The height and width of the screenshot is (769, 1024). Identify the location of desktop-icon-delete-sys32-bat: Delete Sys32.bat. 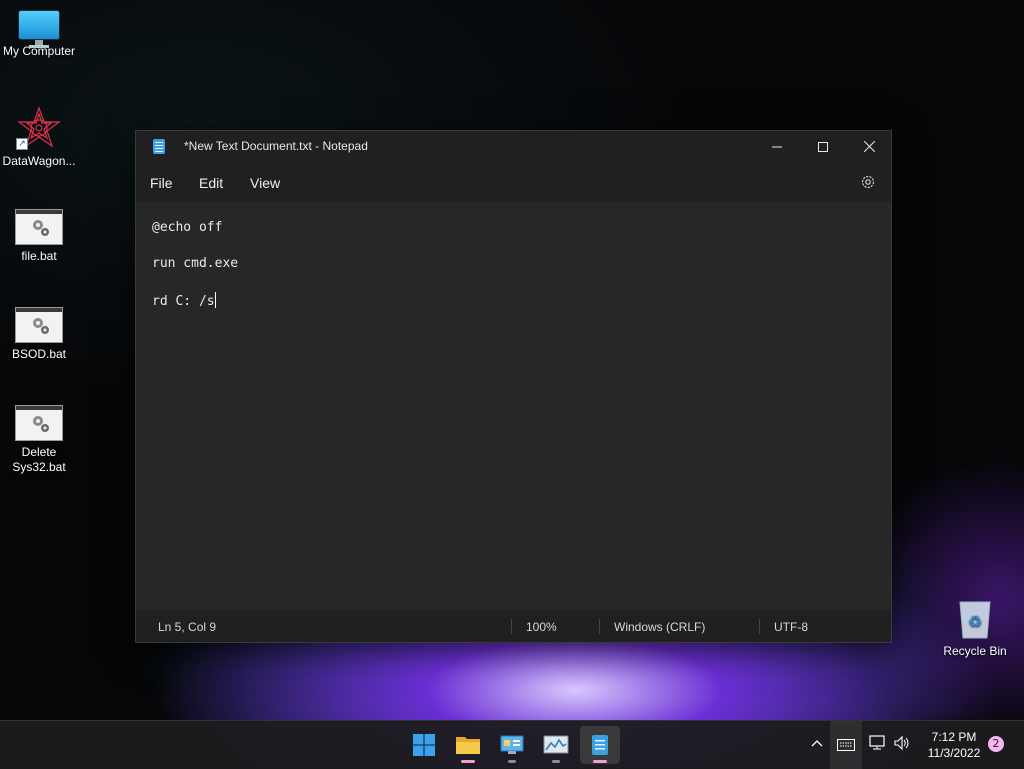
(39, 440).